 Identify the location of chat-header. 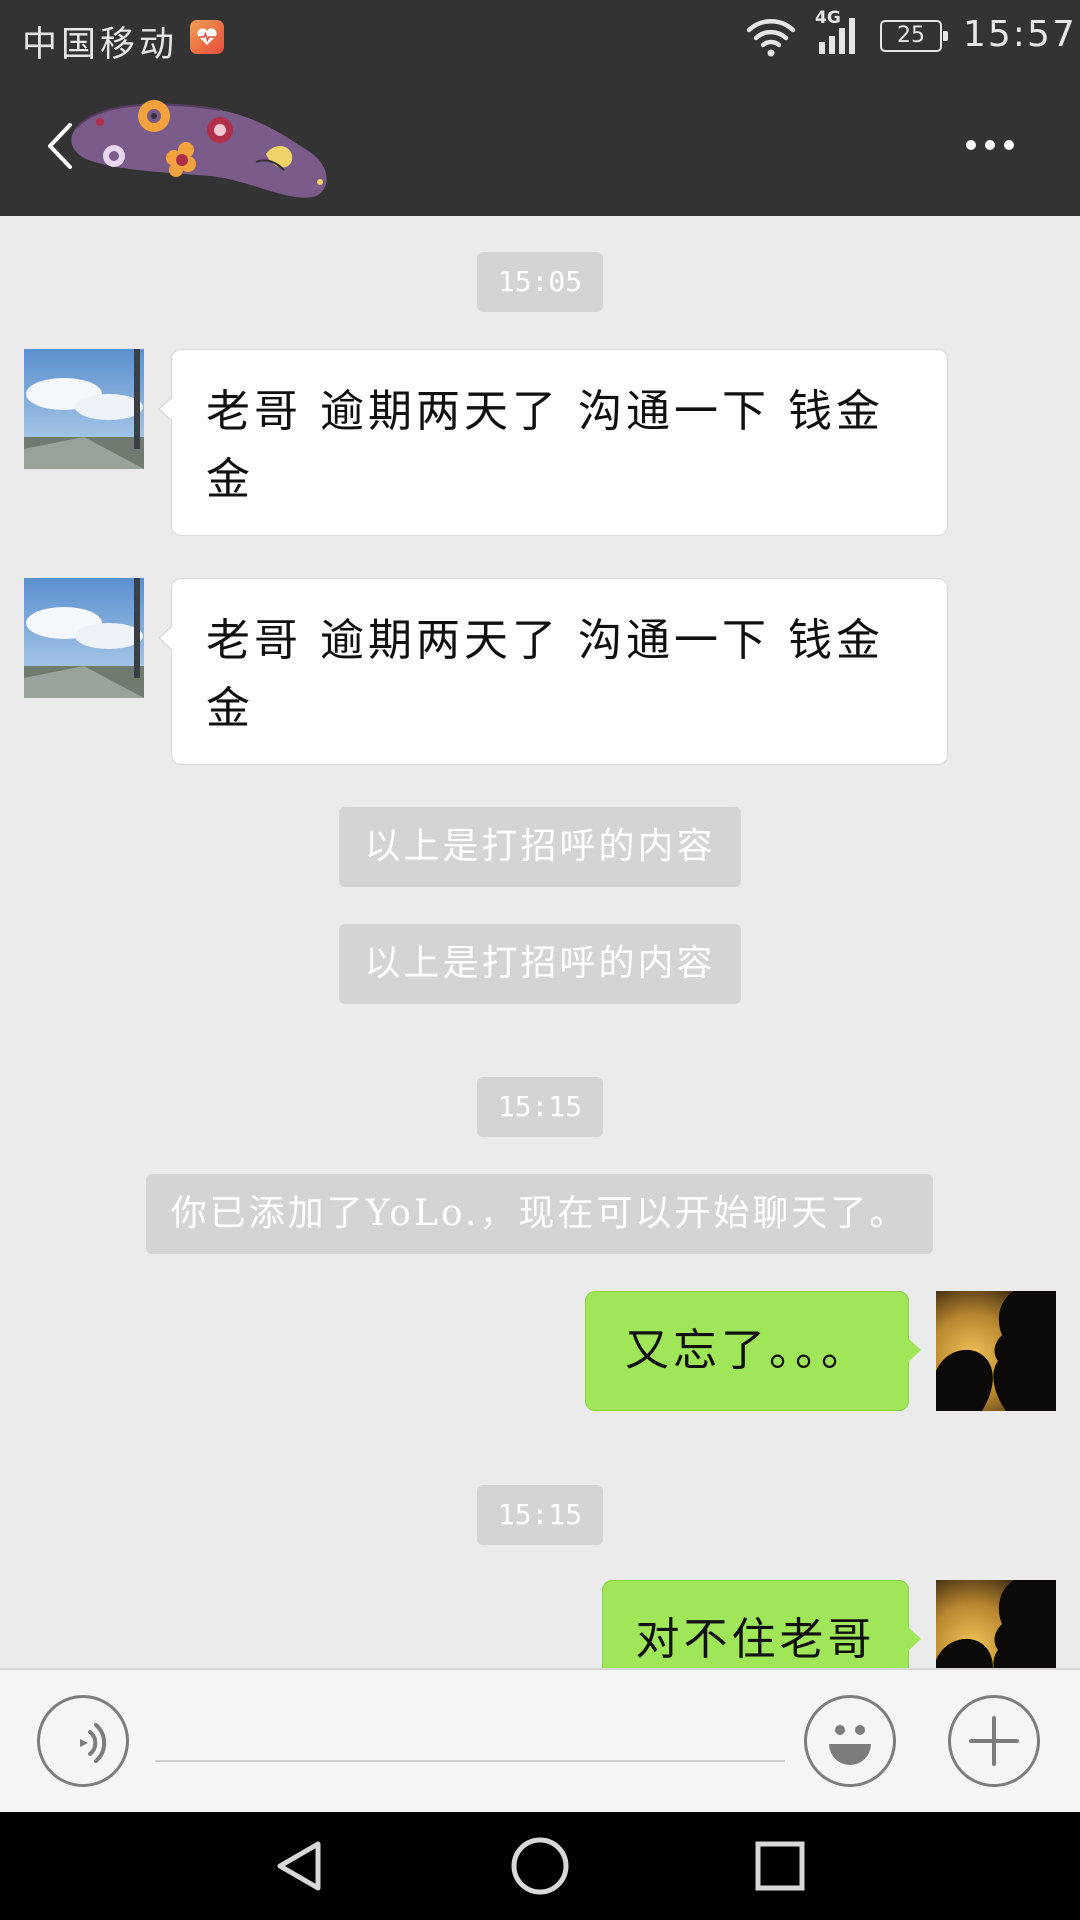
(540, 145).